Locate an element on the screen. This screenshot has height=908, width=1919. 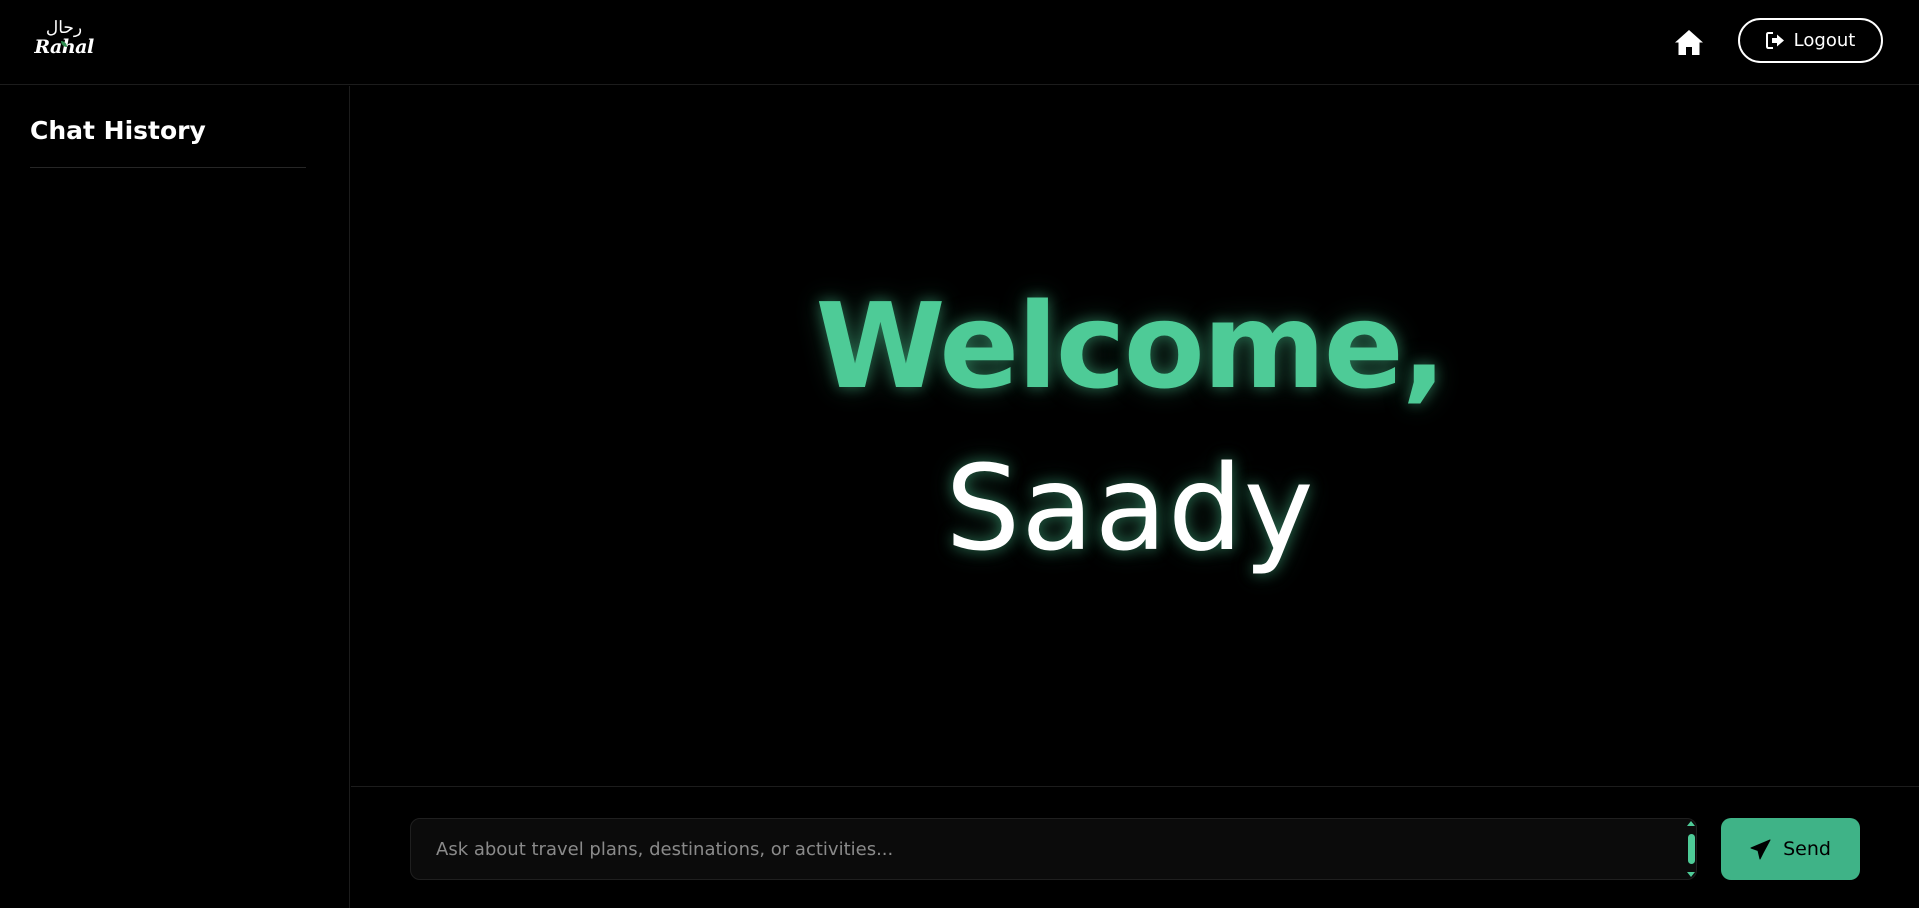
logo-latin-label: Rahal is located at coordinates (64, 46).